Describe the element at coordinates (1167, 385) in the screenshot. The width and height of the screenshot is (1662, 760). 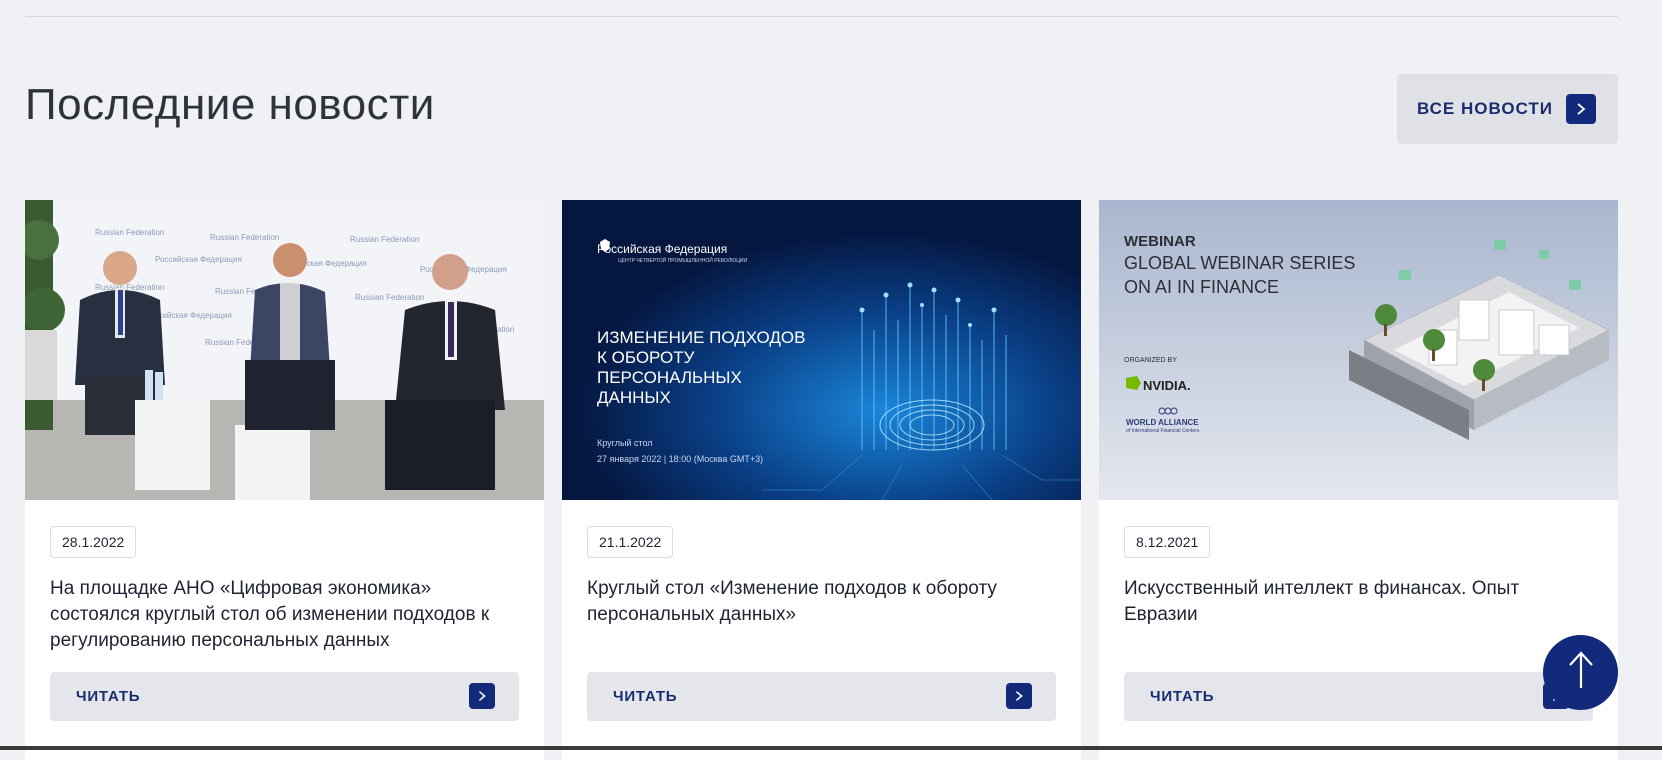
I see `svg-text: NVIDIA.` at that location.